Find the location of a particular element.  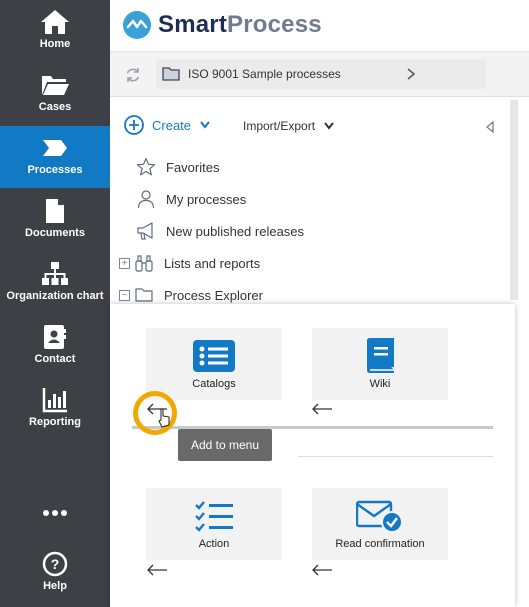

star-icon is located at coordinates (146, 166).